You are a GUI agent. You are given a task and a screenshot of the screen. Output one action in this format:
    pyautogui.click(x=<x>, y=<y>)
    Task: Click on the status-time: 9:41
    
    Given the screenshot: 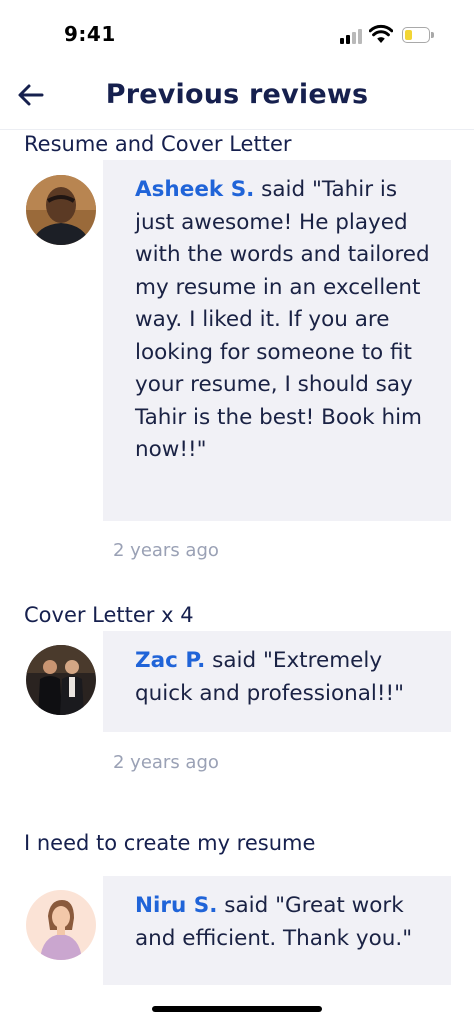 What is the action you would take?
    pyautogui.click(x=90, y=34)
    